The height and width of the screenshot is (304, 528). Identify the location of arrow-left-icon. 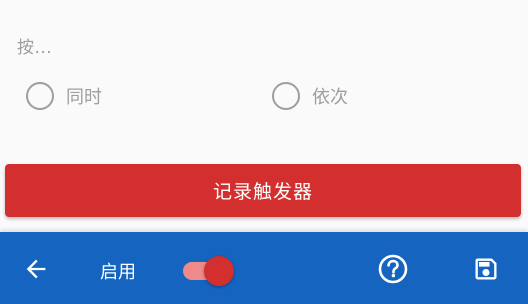
(36, 269).